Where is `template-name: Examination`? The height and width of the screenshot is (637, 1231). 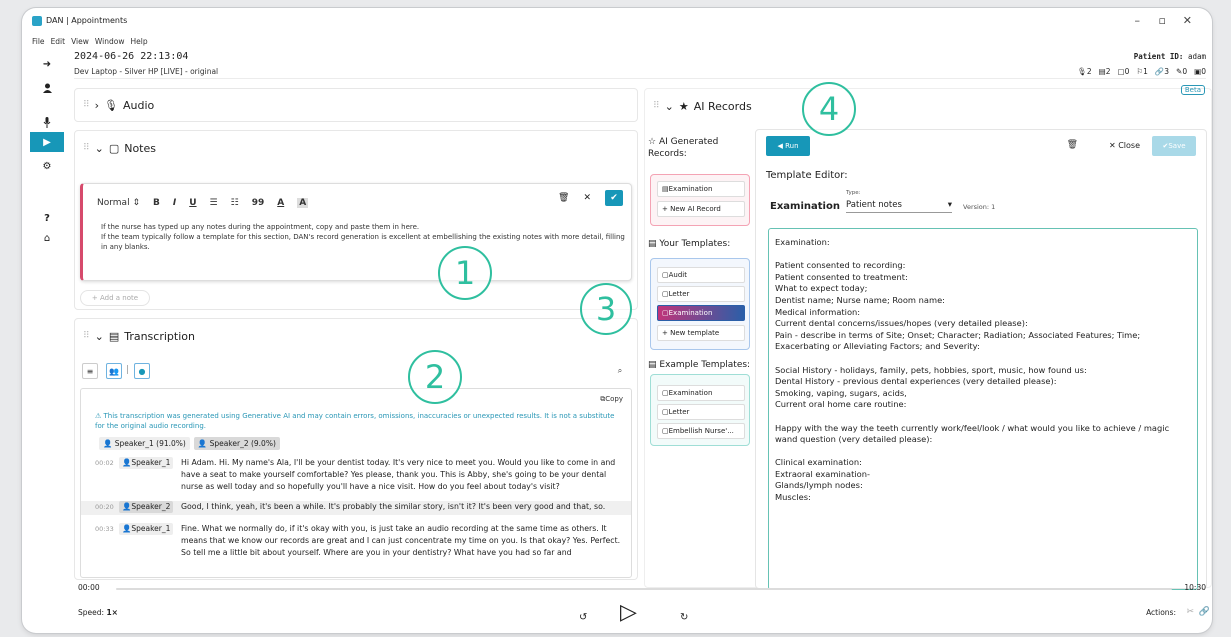 template-name: Examination is located at coordinates (805, 206).